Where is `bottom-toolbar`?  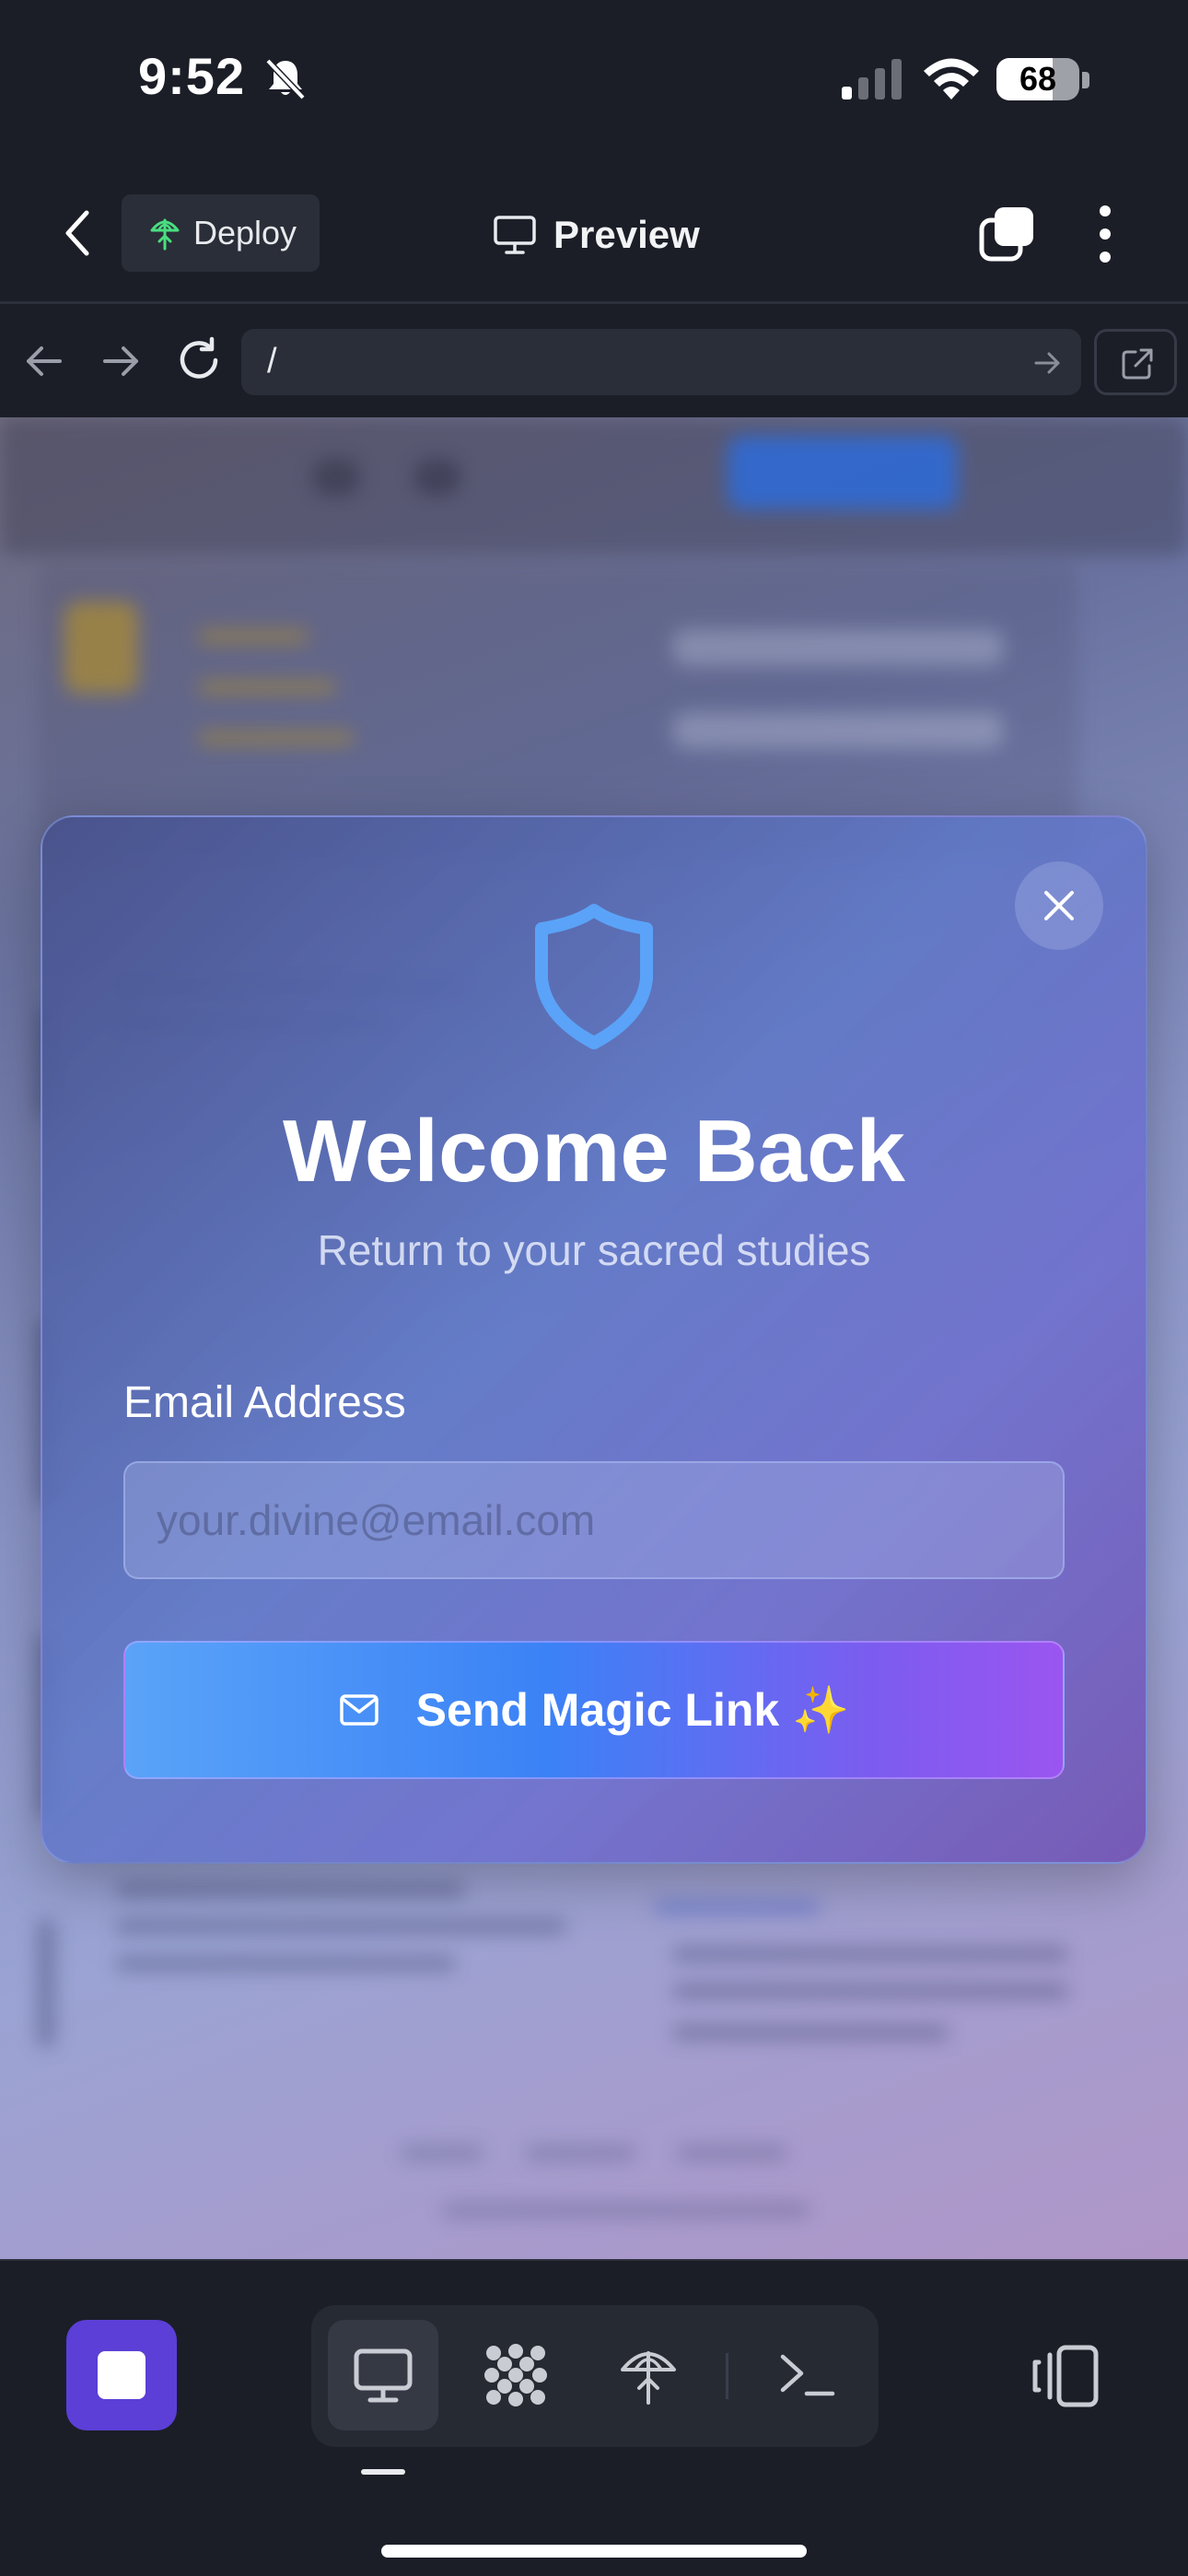 bottom-toolbar is located at coordinates (594, 2417).